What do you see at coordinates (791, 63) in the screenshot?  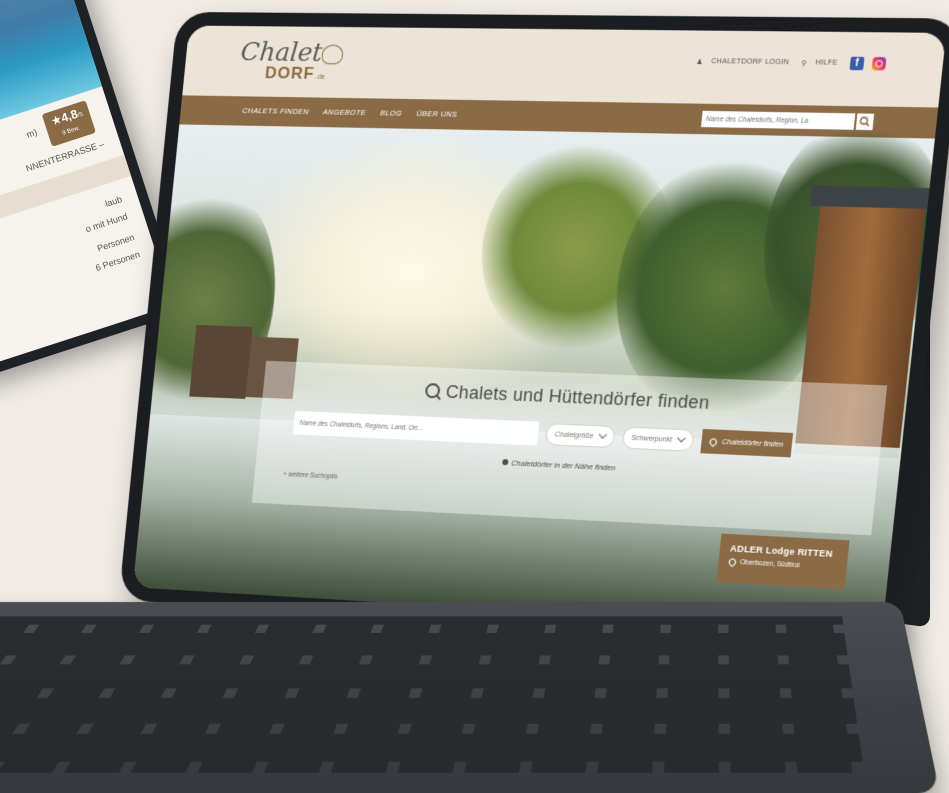 I see `header-links: ♟ CHALETDORF LOGIN ⚲ HILFE f` at bounding box center [791, 63].